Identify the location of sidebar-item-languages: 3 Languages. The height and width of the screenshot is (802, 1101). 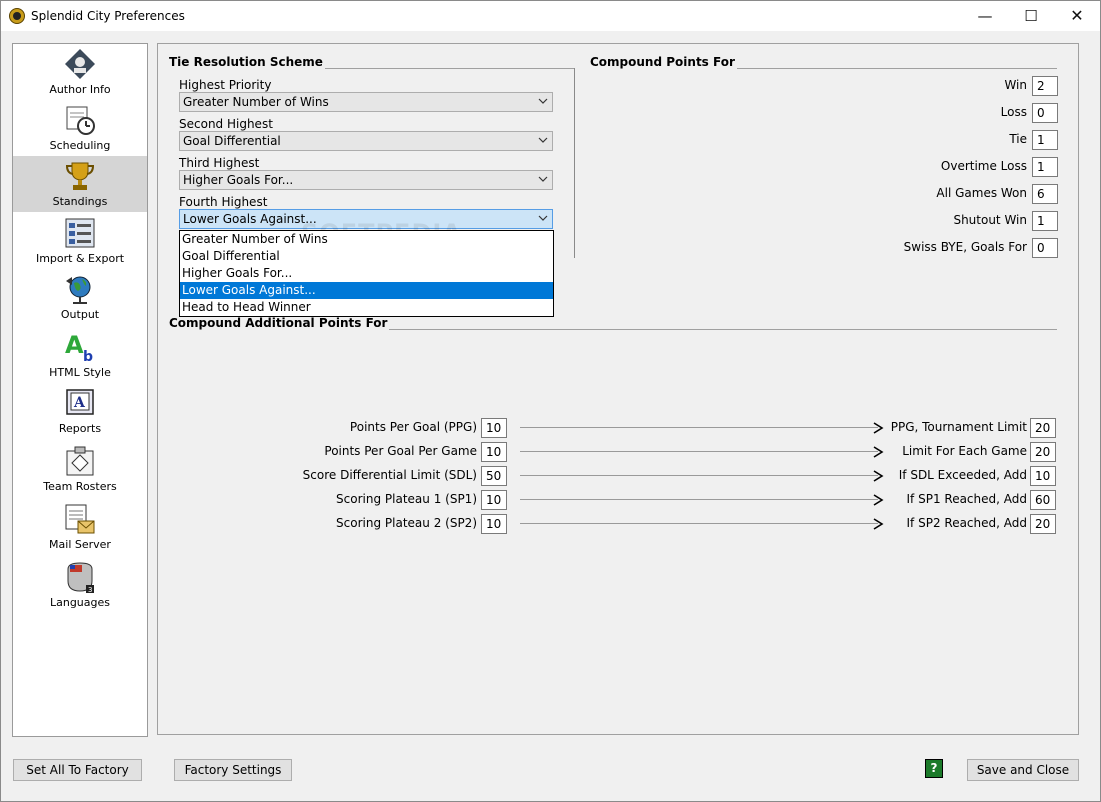
(80, 585).